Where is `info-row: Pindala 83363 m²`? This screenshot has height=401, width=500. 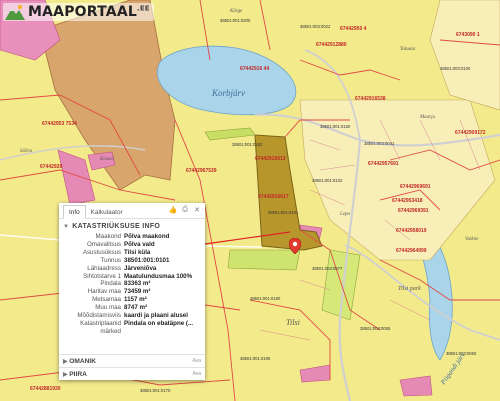
info-row: Pindala 83363 m² is located at coordinates (125, 284).